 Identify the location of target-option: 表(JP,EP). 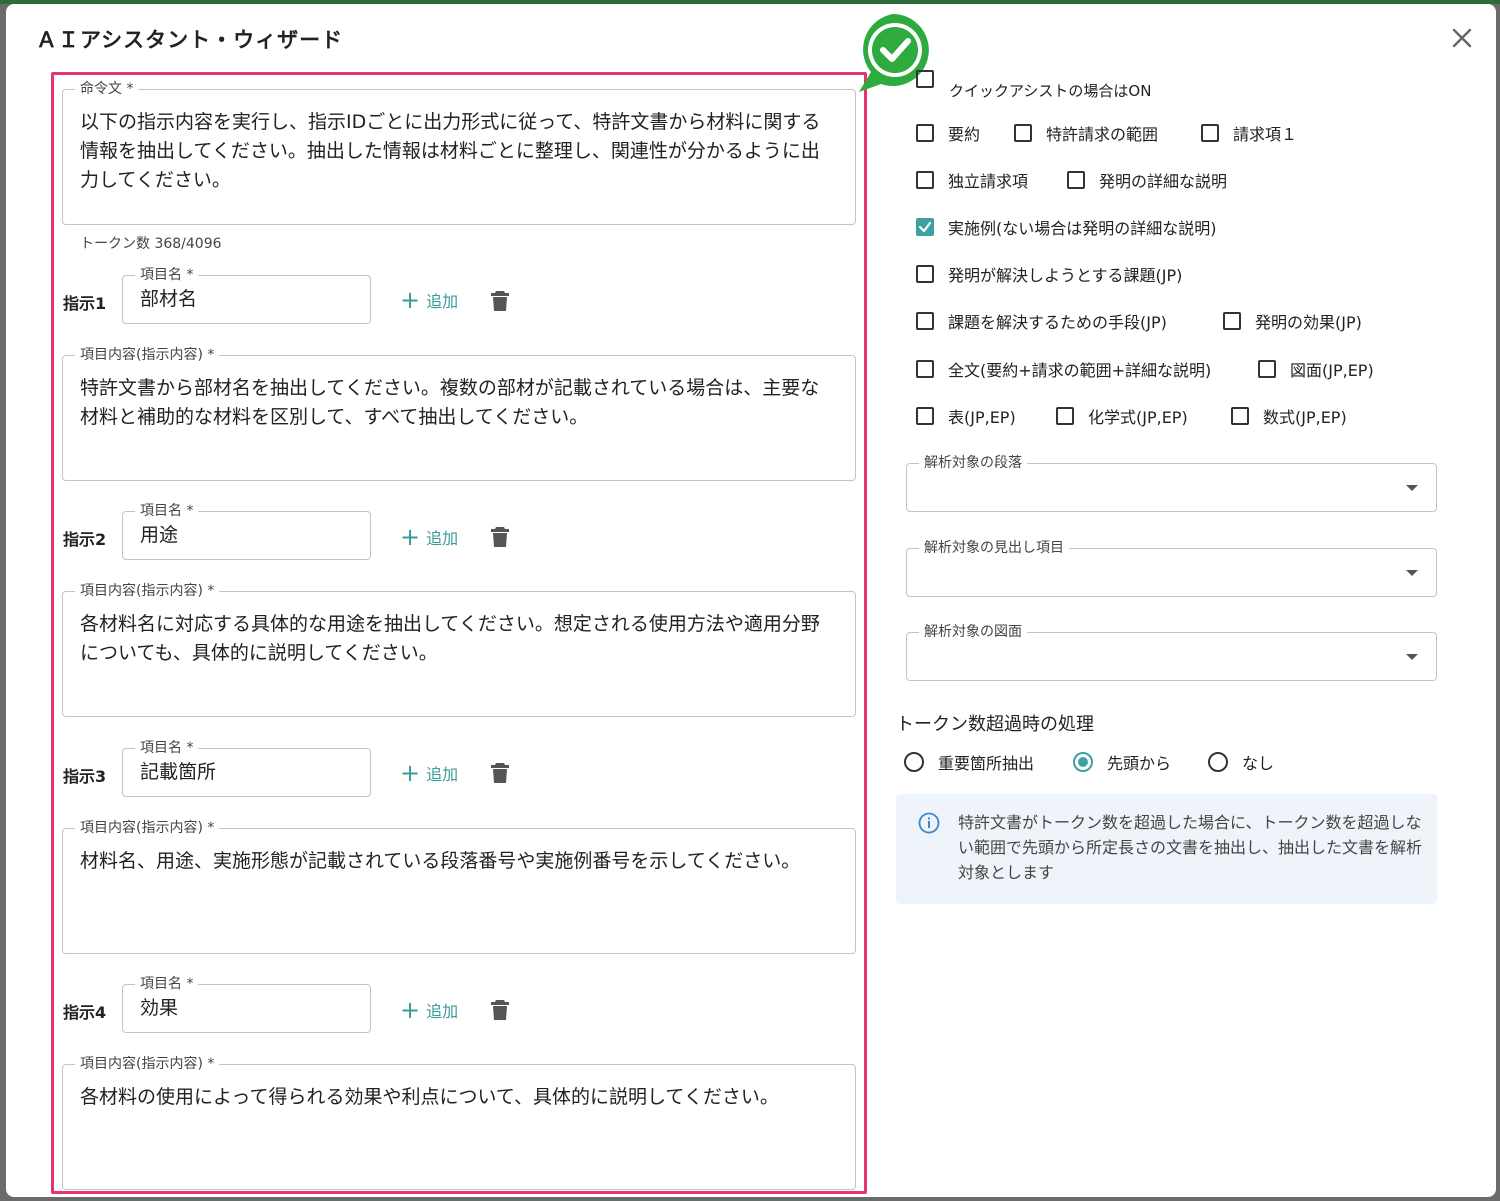
(966, 416).